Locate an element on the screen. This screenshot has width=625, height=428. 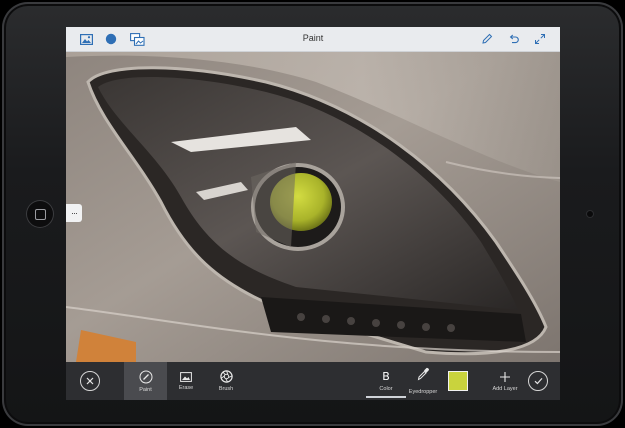
paint-brush-icon is located at coordinates (145, 376).